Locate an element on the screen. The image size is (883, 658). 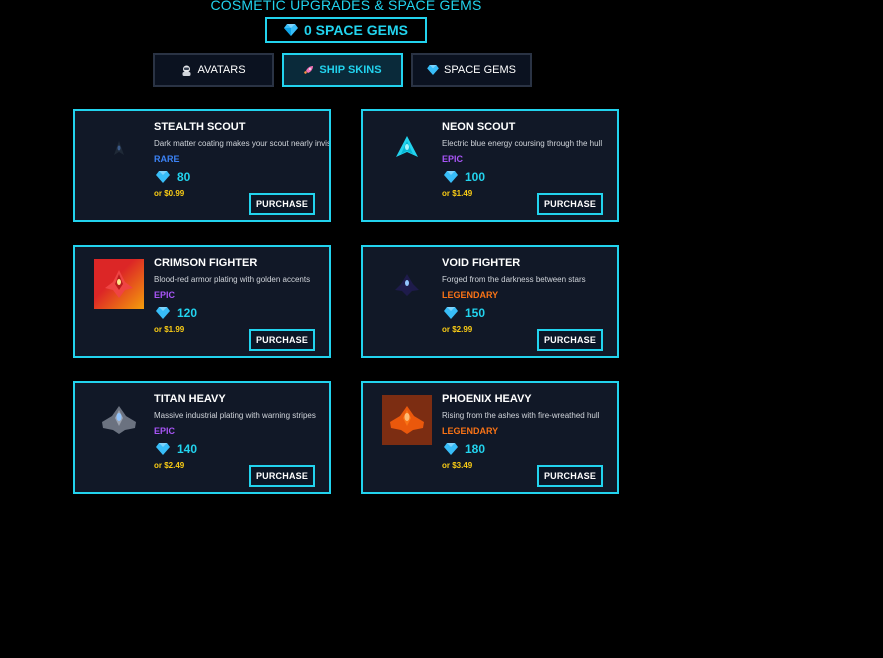
gem-price: 150 is located at coordinates (530, 313).